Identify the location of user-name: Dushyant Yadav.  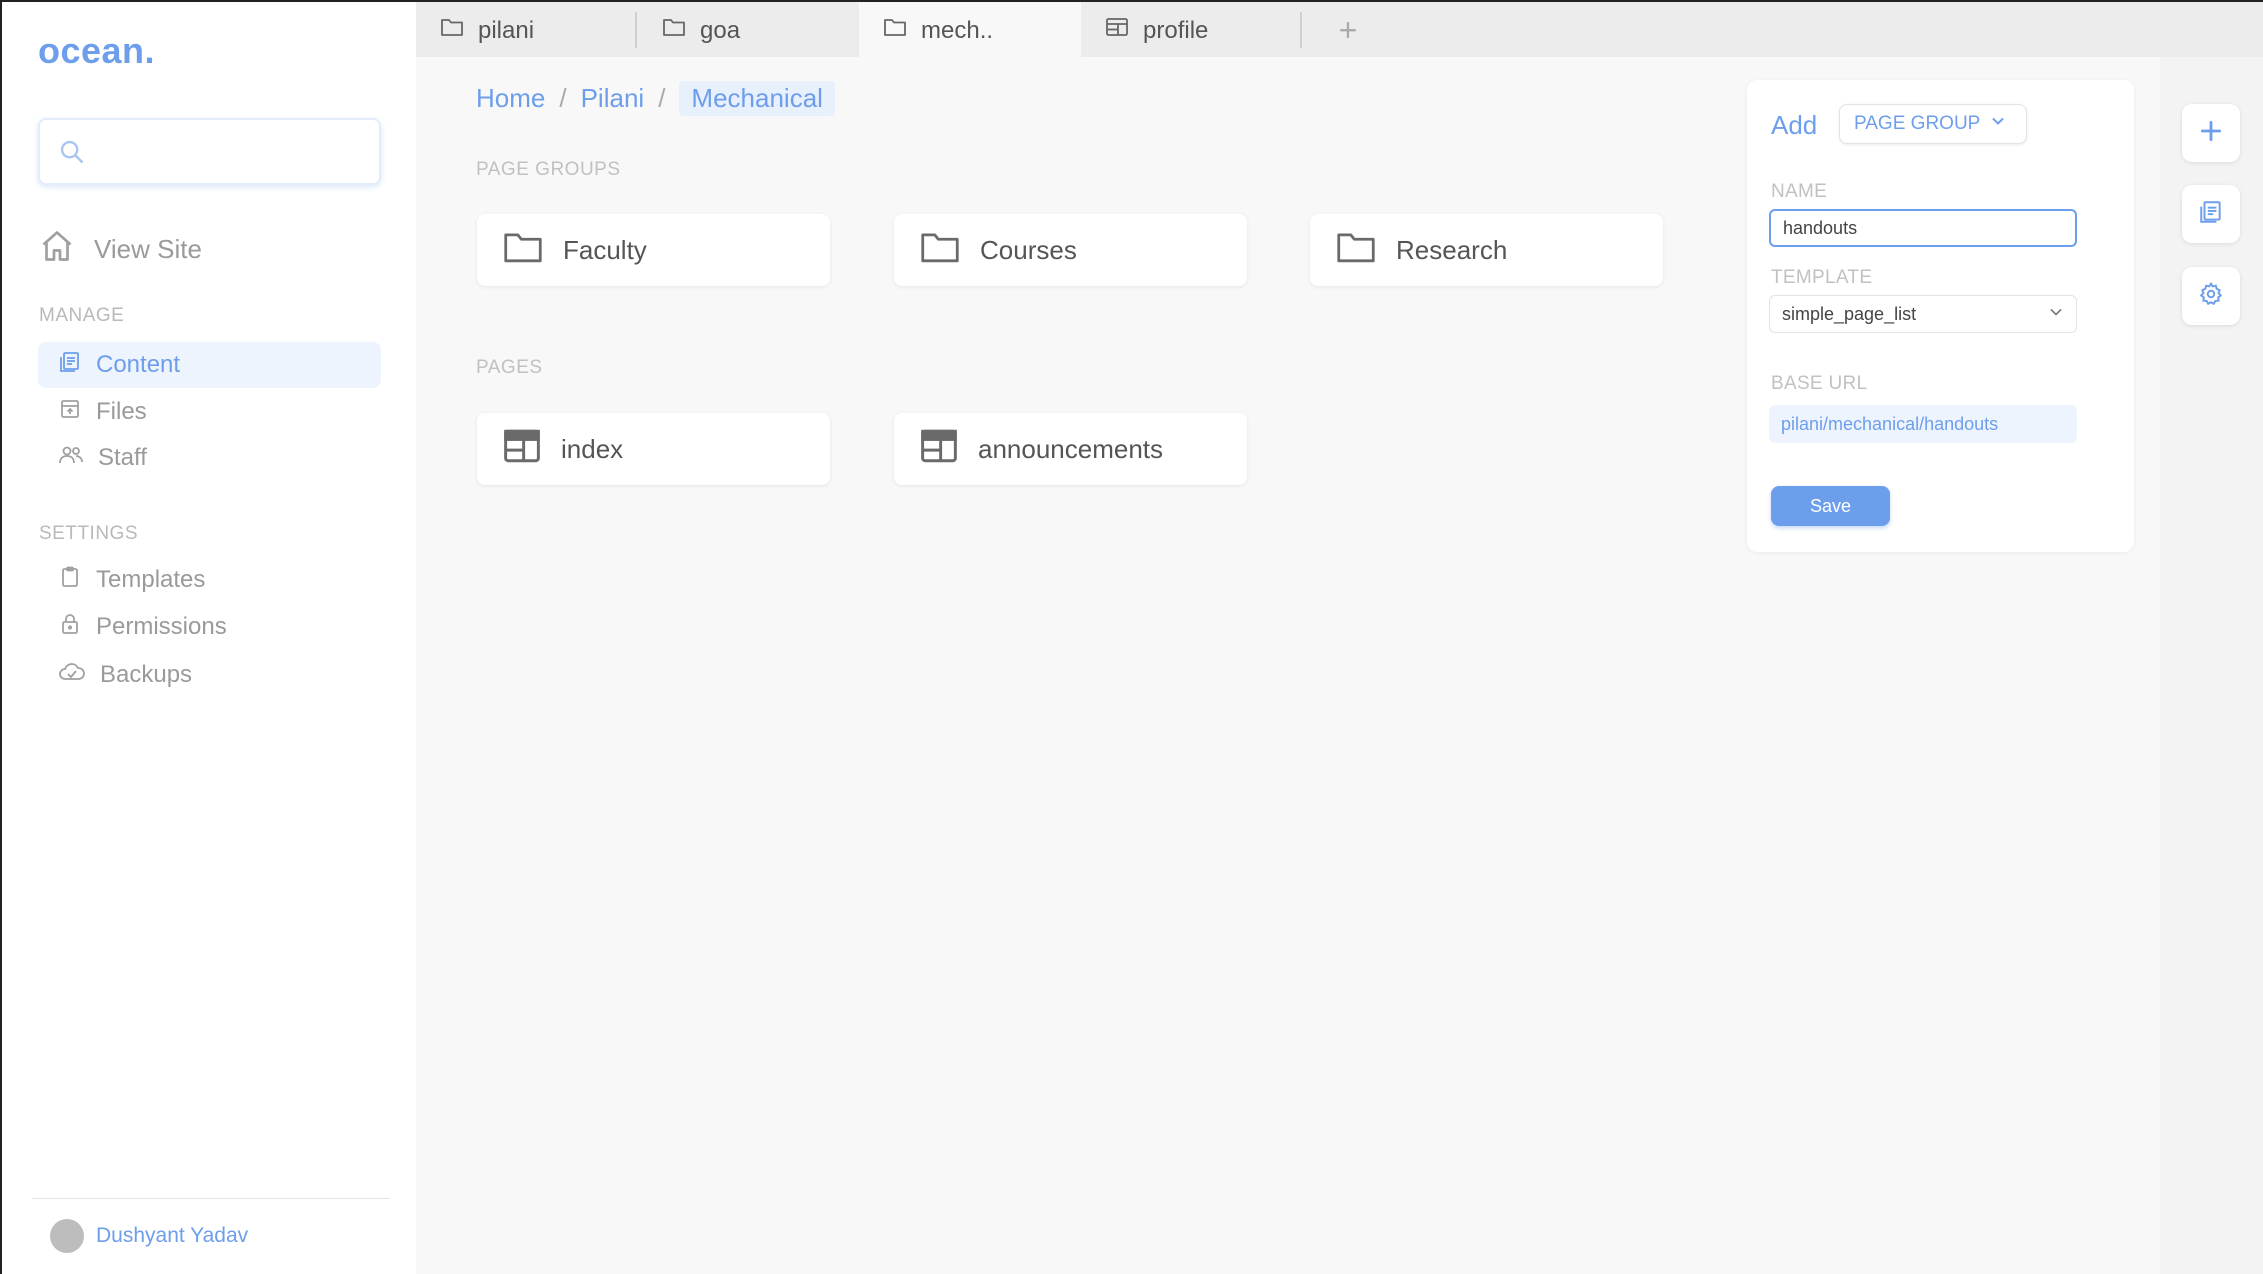
(172, 1235).